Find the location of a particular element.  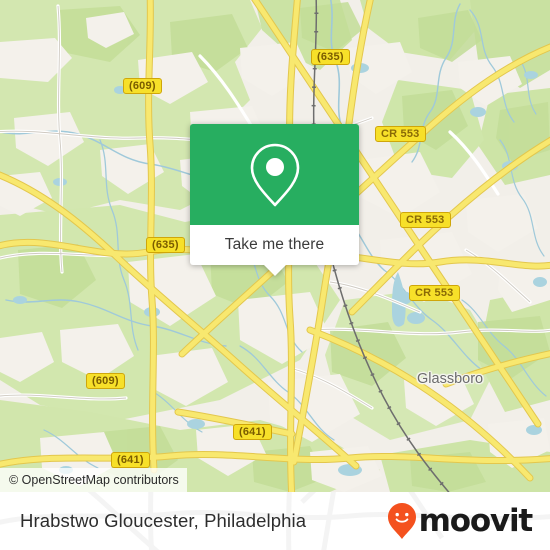

map-pin-icon is located at coordinates (274, 174).